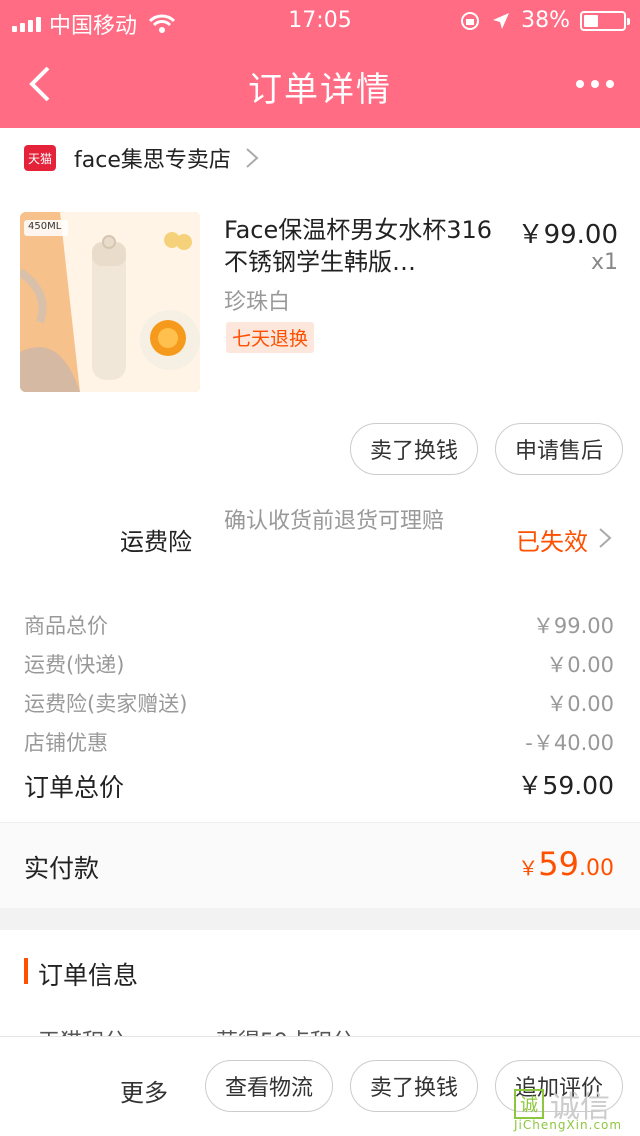 The height and width of the screenshot is (1136, 640). Describe the element at coordinates (156, 542) in the screenshot. I see `insurance-label: 运费险` at that location.